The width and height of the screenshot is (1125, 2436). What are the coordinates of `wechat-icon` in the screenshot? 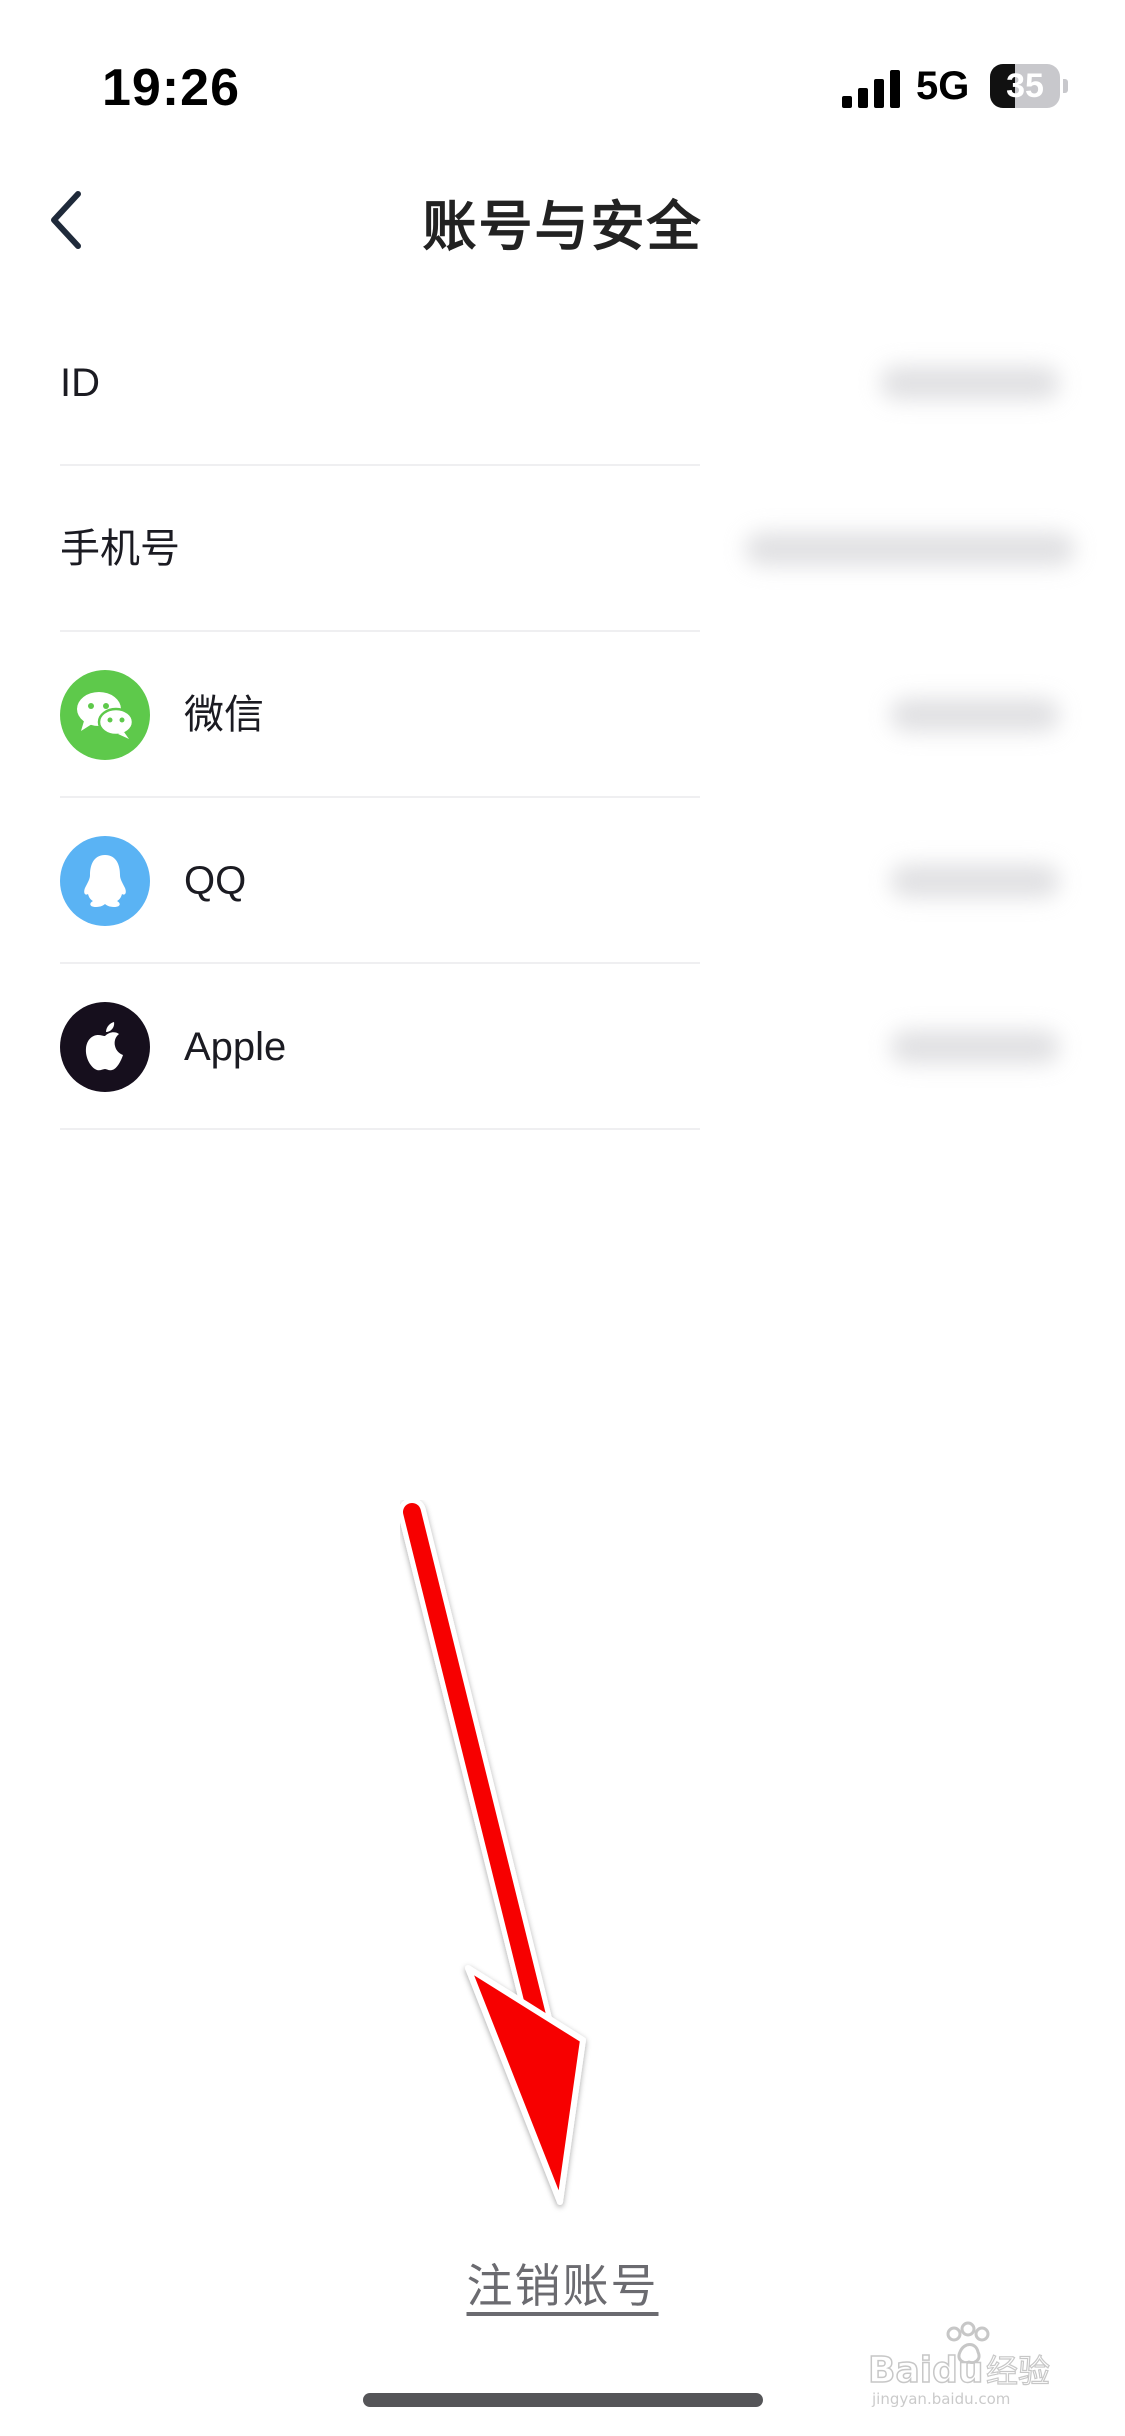 It's located at (105, 715).